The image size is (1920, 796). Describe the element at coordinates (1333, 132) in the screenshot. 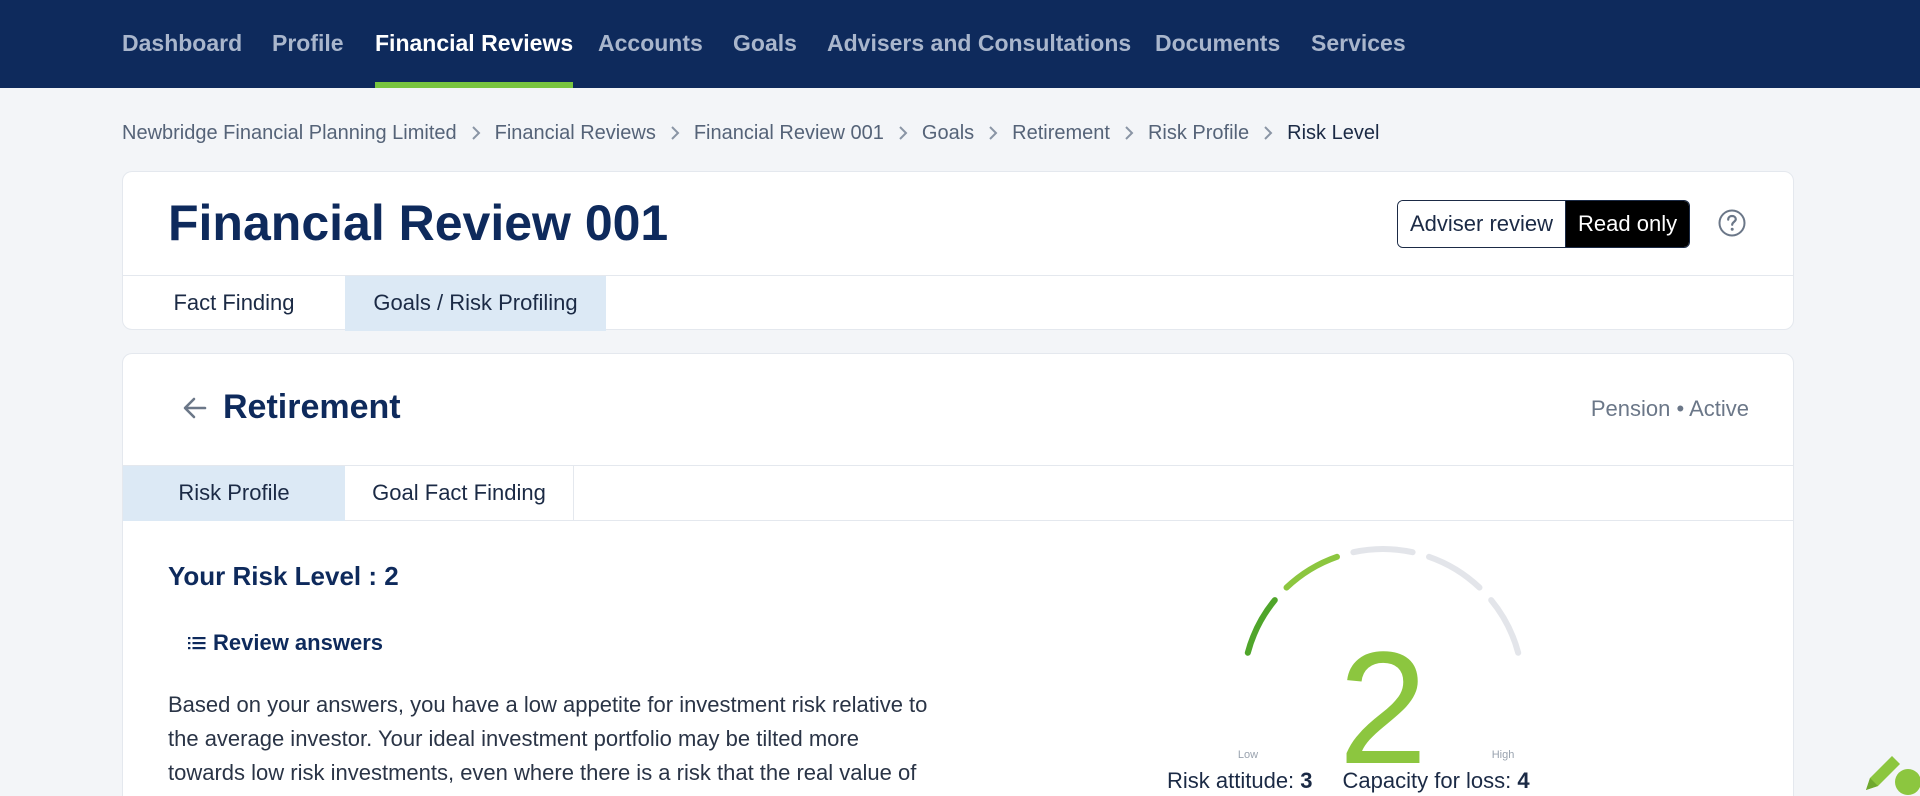

I see `breadcrumb-current: Risk Level` at that location.